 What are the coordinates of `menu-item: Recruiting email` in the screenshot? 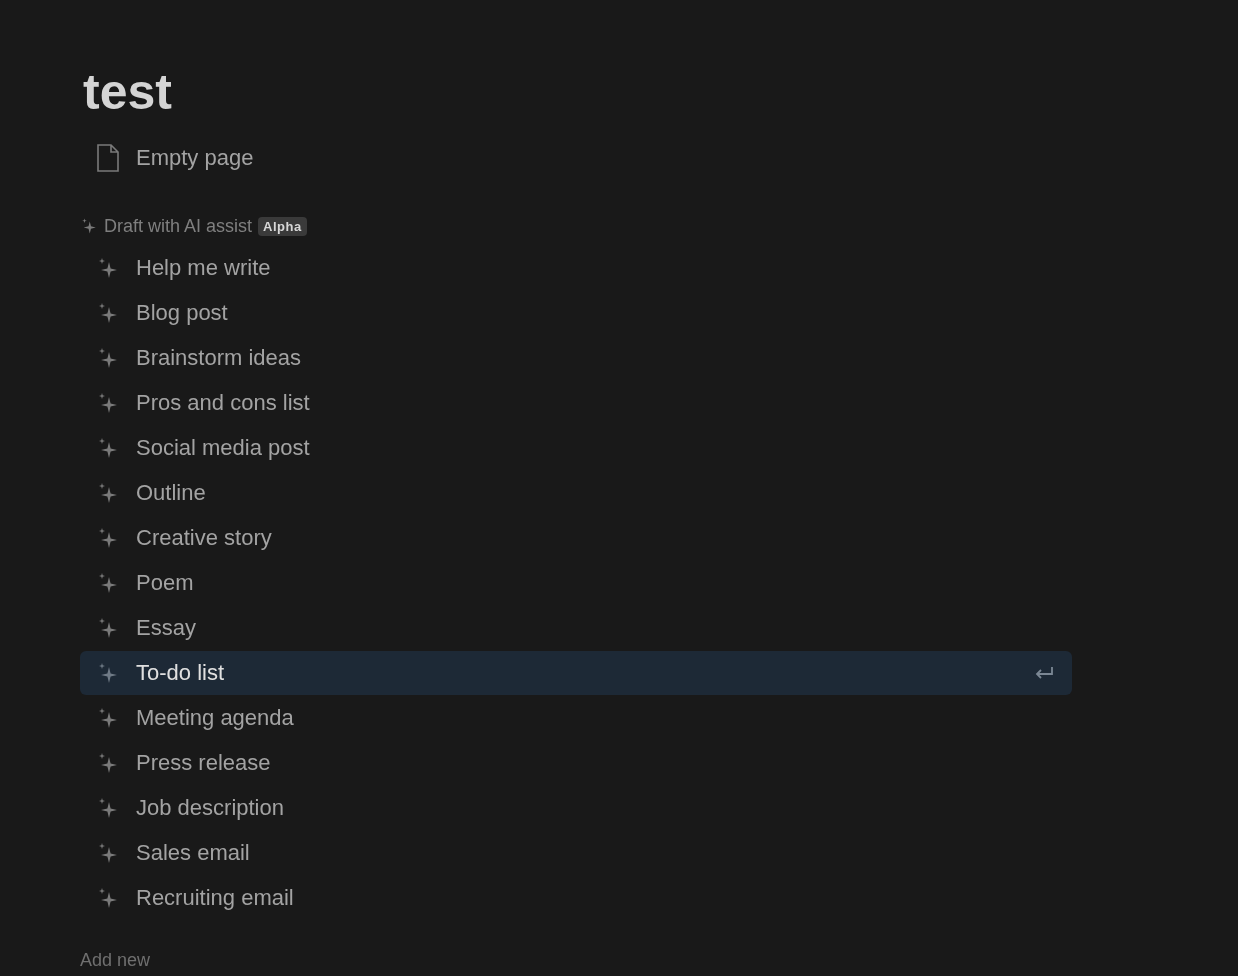 It's located at (576, 898).